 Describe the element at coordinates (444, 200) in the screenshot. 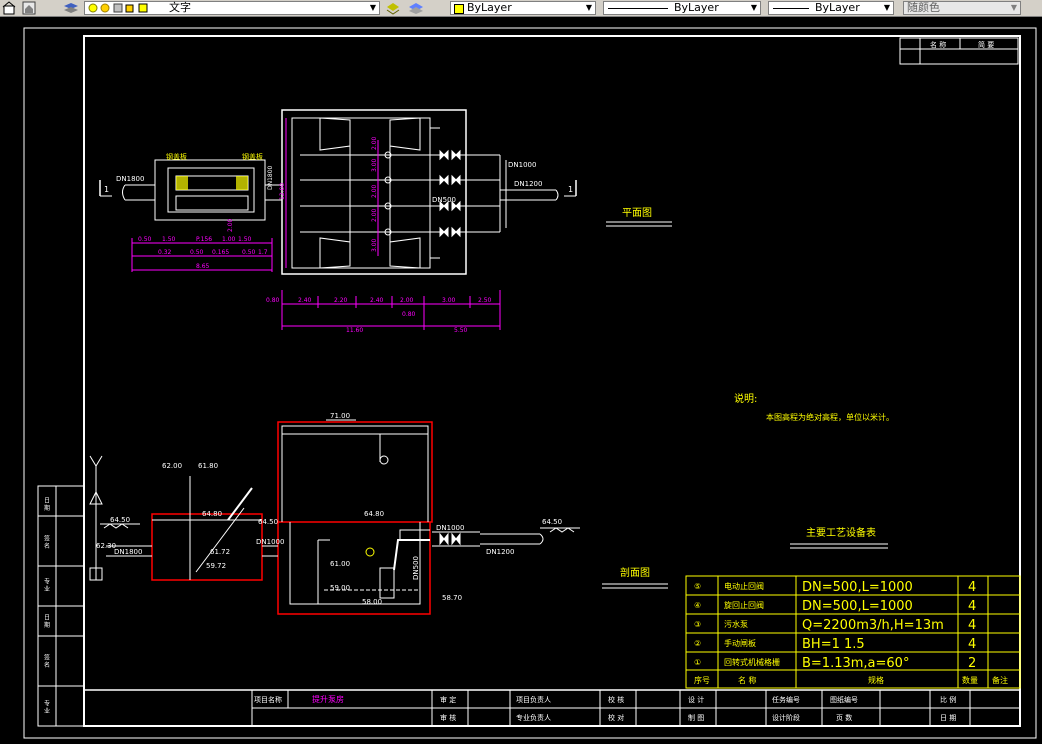

I see `label-dn500: DN500` at that location.